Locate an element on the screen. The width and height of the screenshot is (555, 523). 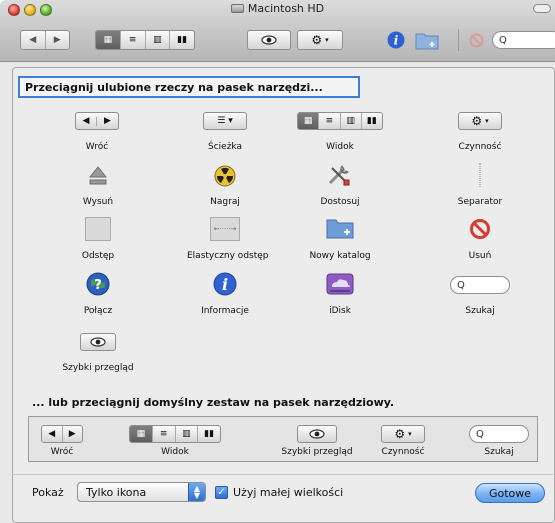
palette-label: Nagraj is located at coordinates (225, 202).